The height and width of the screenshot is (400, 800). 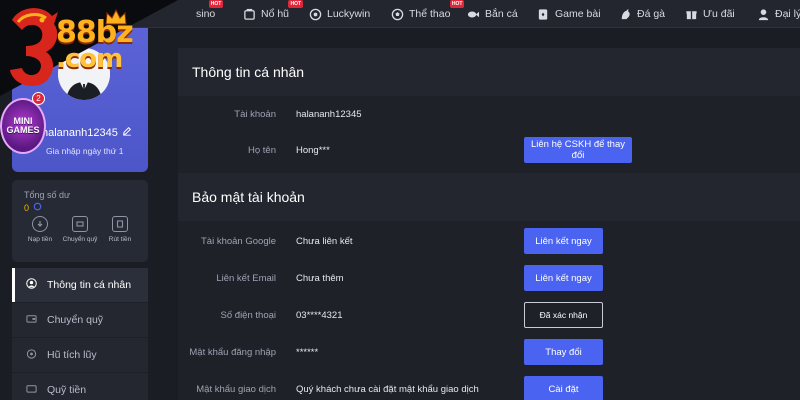 I want to click on security-row-phone: Số điện thoại 03****4321 Đã xác nhận, so click(x=489, y=315).